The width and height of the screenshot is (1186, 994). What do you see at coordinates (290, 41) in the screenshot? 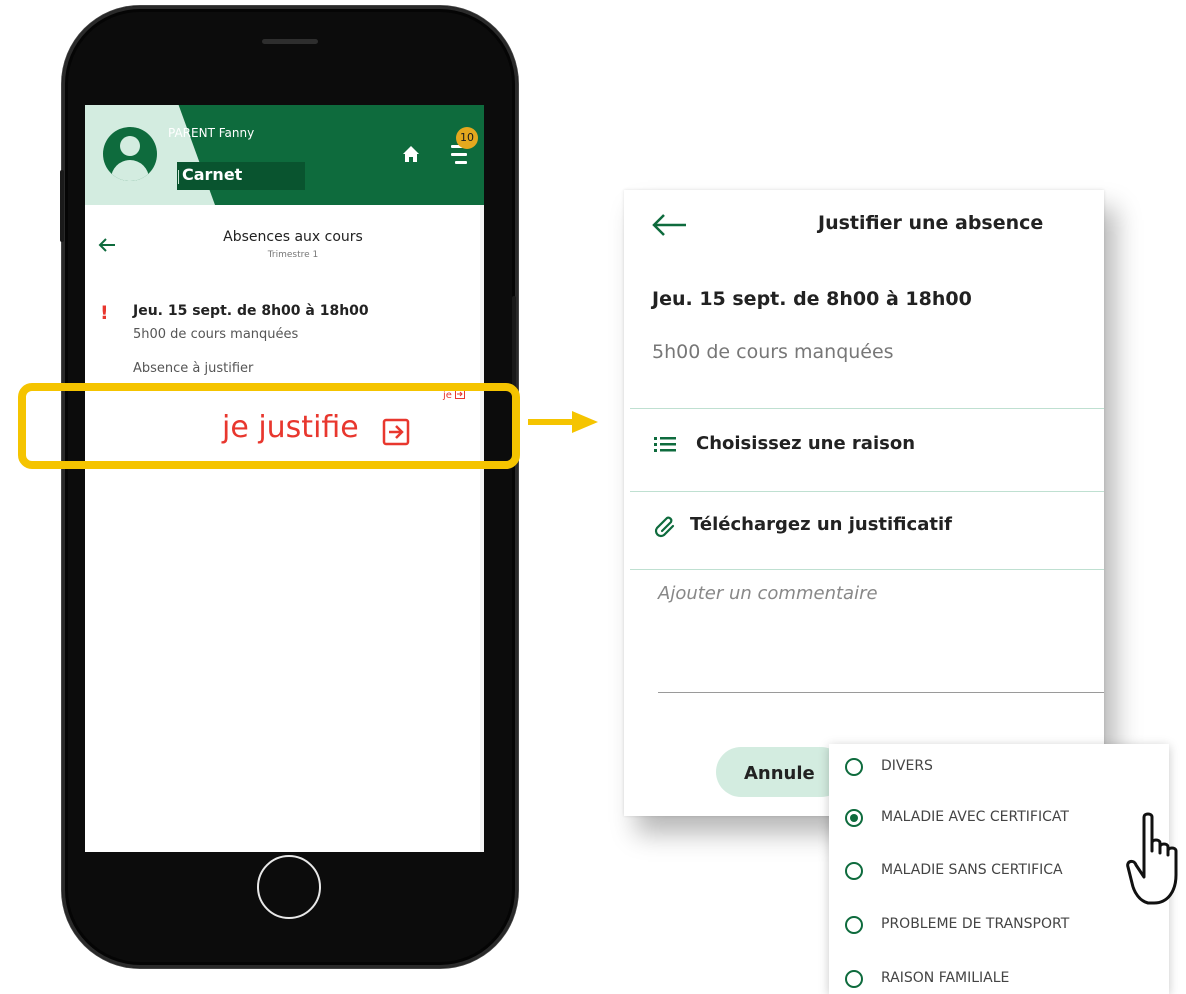
I see `phone-speaker` at bounding box center [290, 41].